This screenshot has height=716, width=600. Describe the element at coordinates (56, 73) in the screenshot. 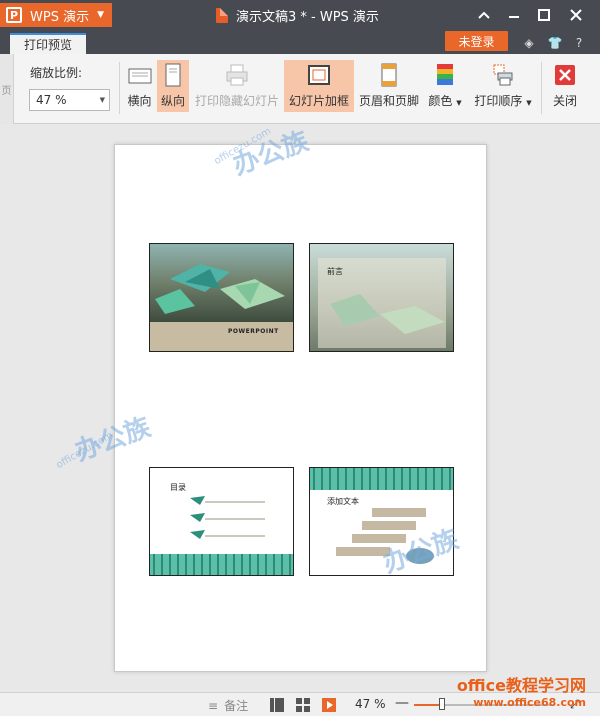

I see `zoom-label: 缩放比例:` at that location.